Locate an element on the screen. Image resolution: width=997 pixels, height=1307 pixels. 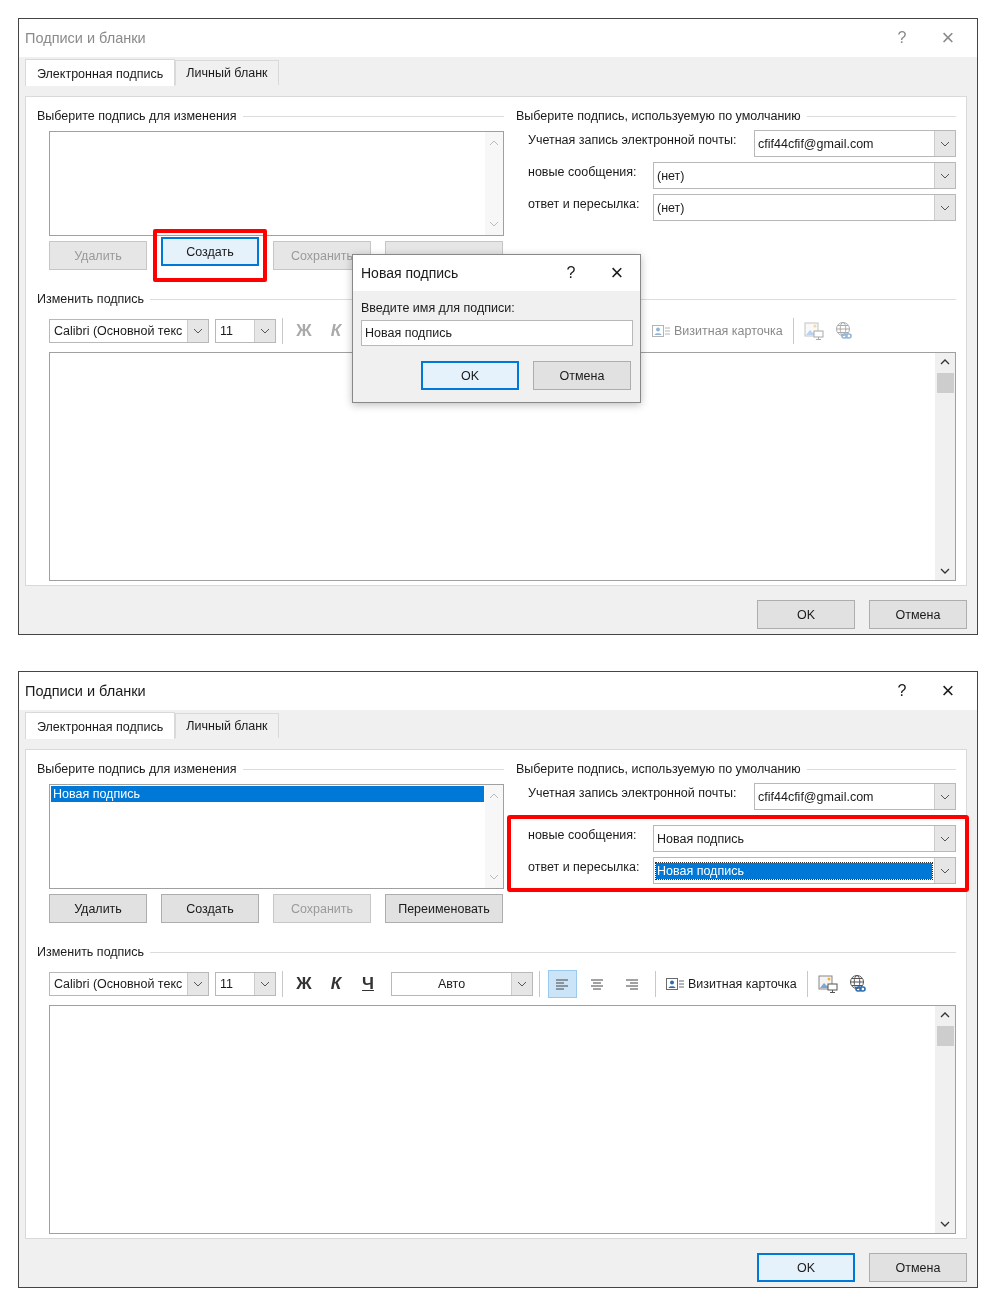
field-label: Введите имя для подписи: is located at coordinates (438, 308).